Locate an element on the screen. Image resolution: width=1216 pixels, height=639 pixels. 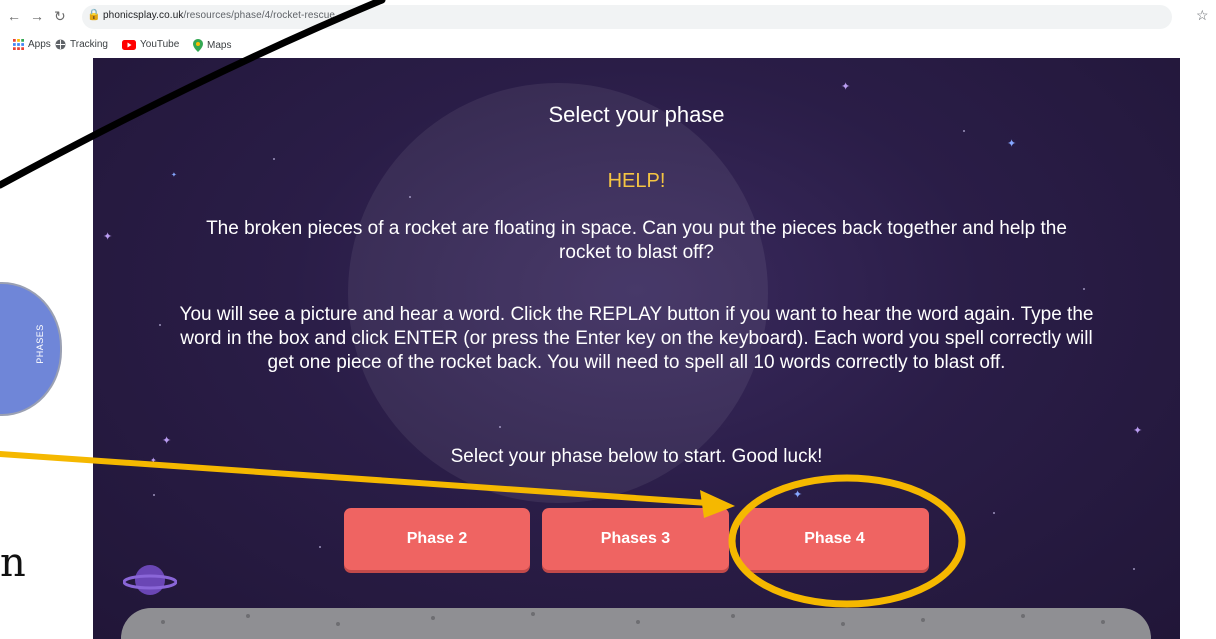
bookmark-star-icon: ☆ is located at coordinates (1202, 15).